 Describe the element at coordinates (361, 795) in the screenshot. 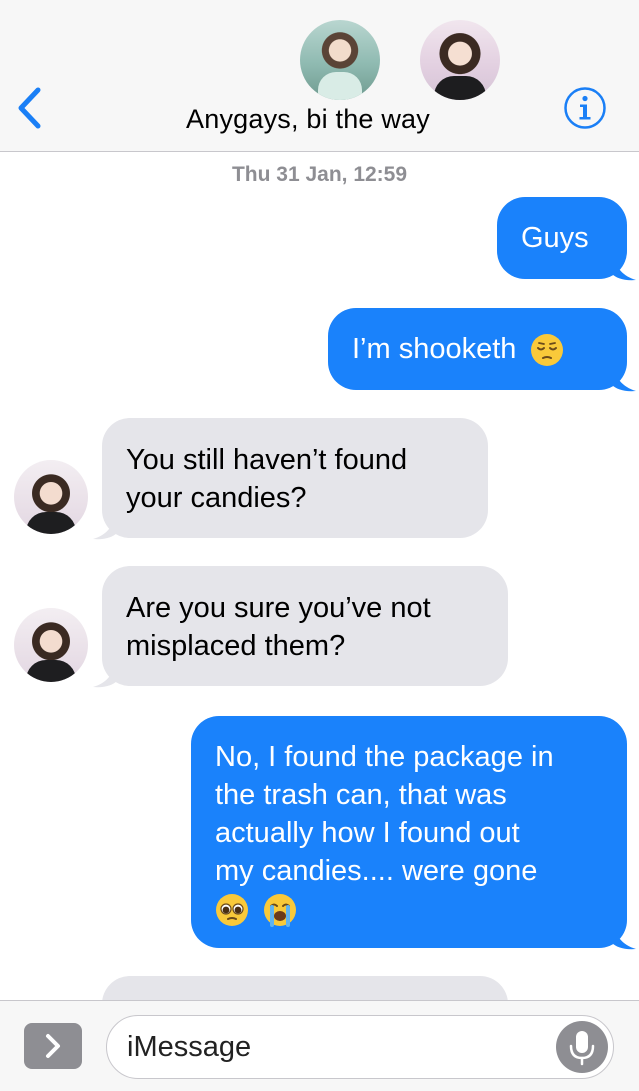

I see `message-text-line: the trash can, that was` at that location.